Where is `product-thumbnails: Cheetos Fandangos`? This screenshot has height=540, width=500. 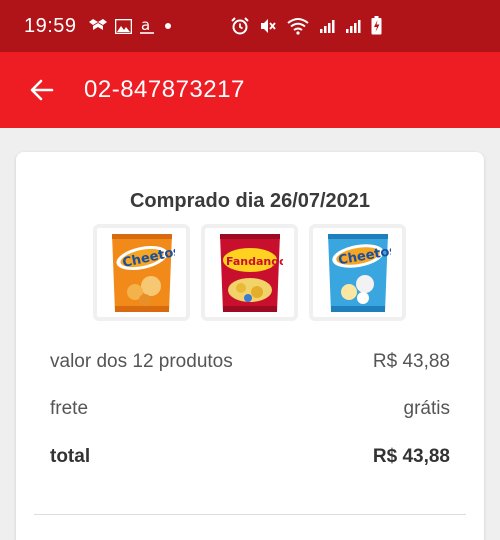
product-thumbnails: Cheetos Fandangos is located at coordinates (249, 272).